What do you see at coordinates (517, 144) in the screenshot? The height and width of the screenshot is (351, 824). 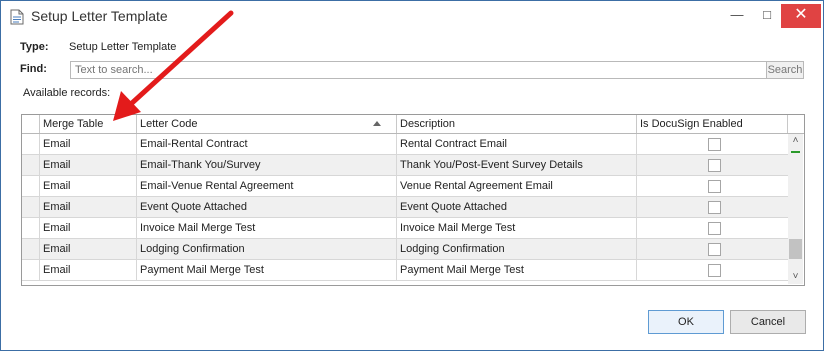 I see `cell-description: Rental Contract Email` at bounding box center [517, 144].